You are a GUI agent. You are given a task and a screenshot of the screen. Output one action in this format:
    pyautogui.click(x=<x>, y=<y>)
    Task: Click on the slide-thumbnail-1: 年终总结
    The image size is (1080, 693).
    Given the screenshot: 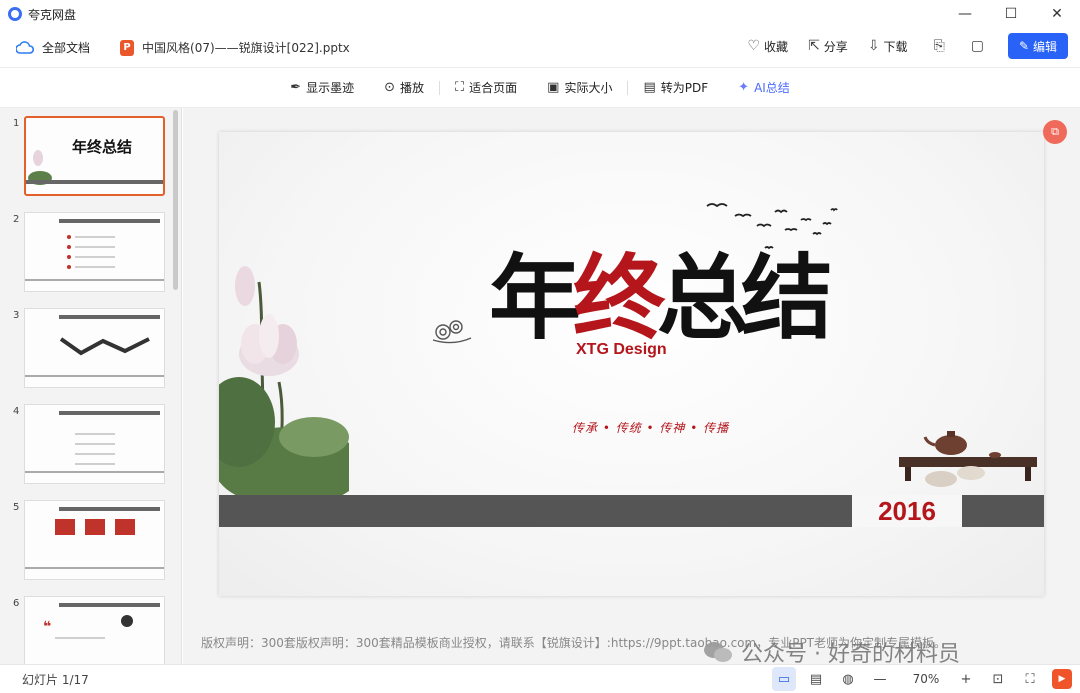 What is the action you would take?
    pyautogui.click(x=94, y=156)
    